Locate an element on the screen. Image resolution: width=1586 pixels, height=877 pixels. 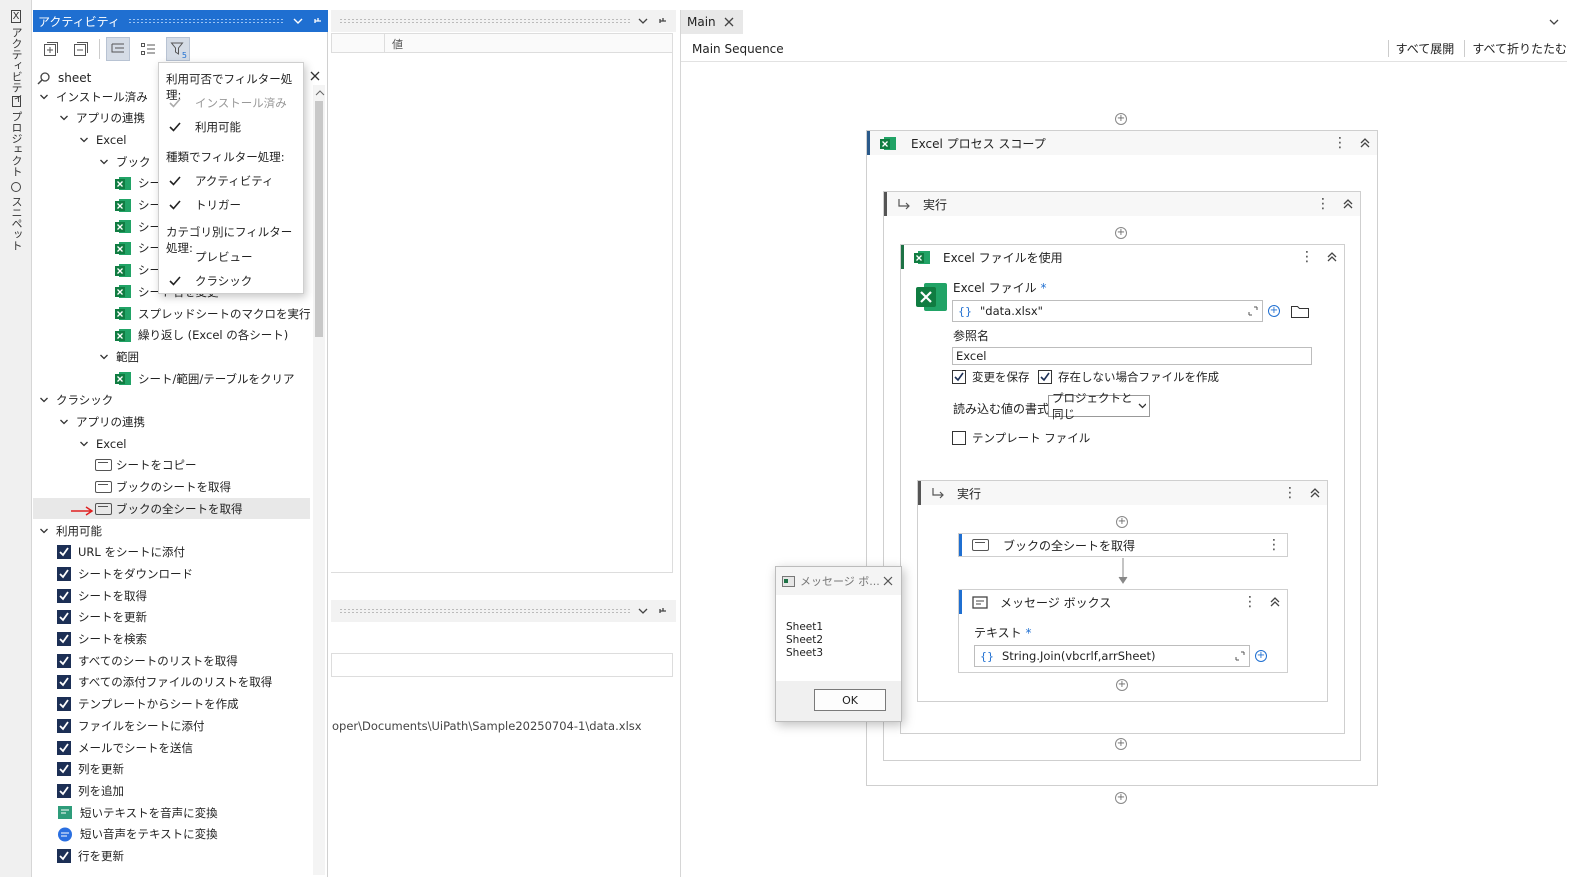
read-format-select: プロジェクトと同じ is located at coordinates (1099, 406).